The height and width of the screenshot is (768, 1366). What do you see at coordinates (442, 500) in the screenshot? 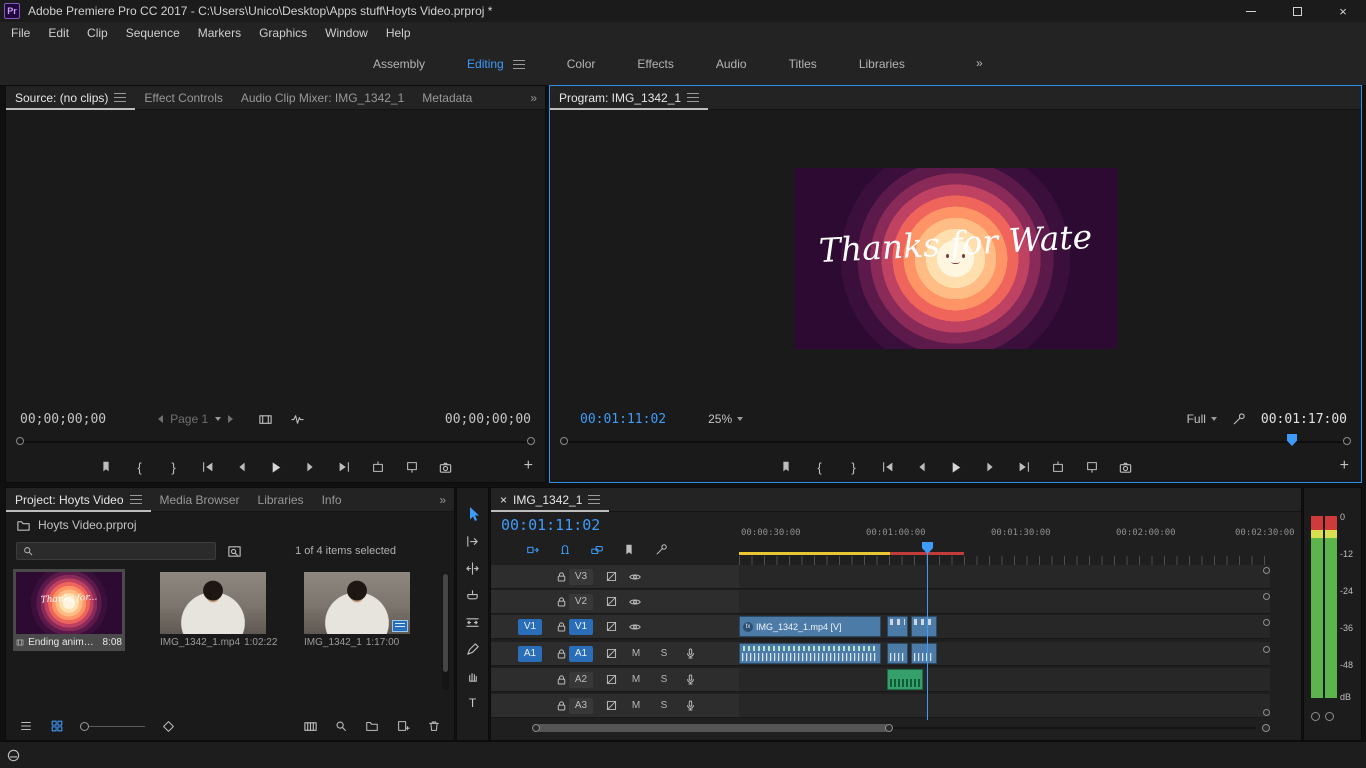
I see `tab-overflow-chevron: »` at bounding box center [442, 500].